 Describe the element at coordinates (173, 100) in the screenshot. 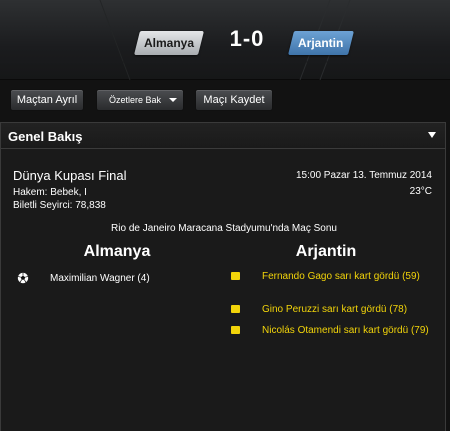

I see `chevron-down-icon` at that location.